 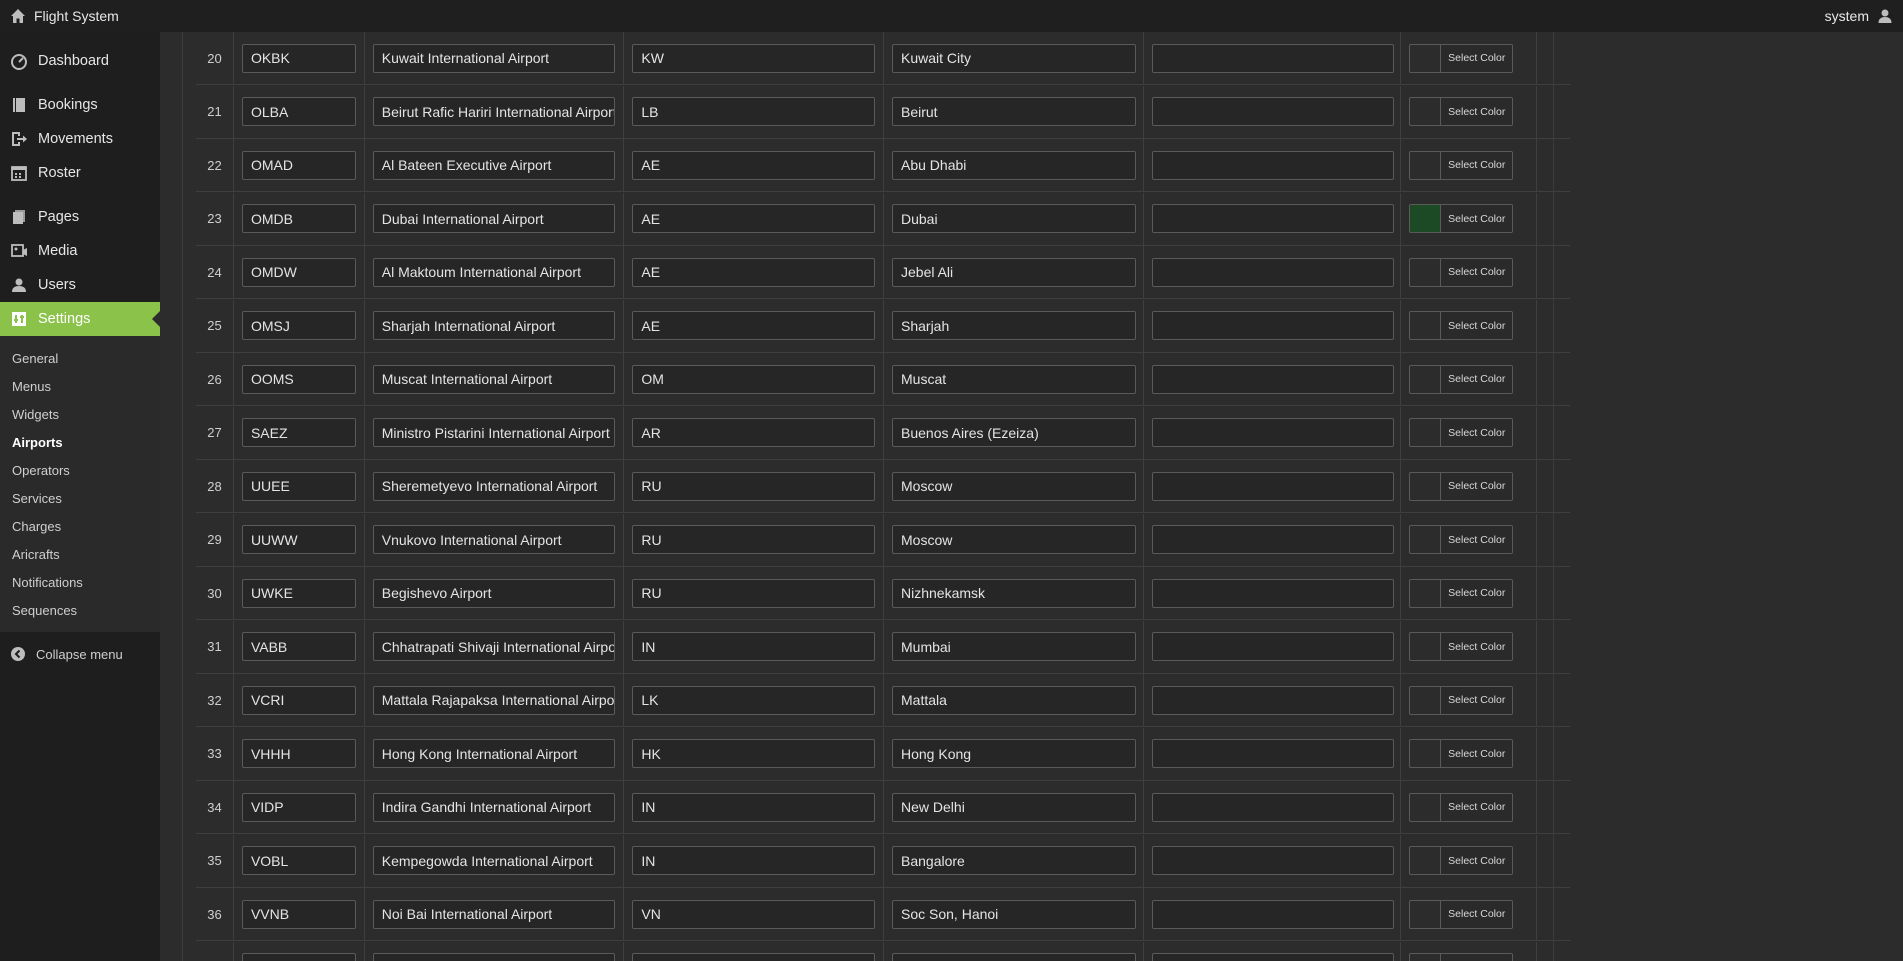 I want to click on icao-code-field: OMAD, so click(x=298, y=165).